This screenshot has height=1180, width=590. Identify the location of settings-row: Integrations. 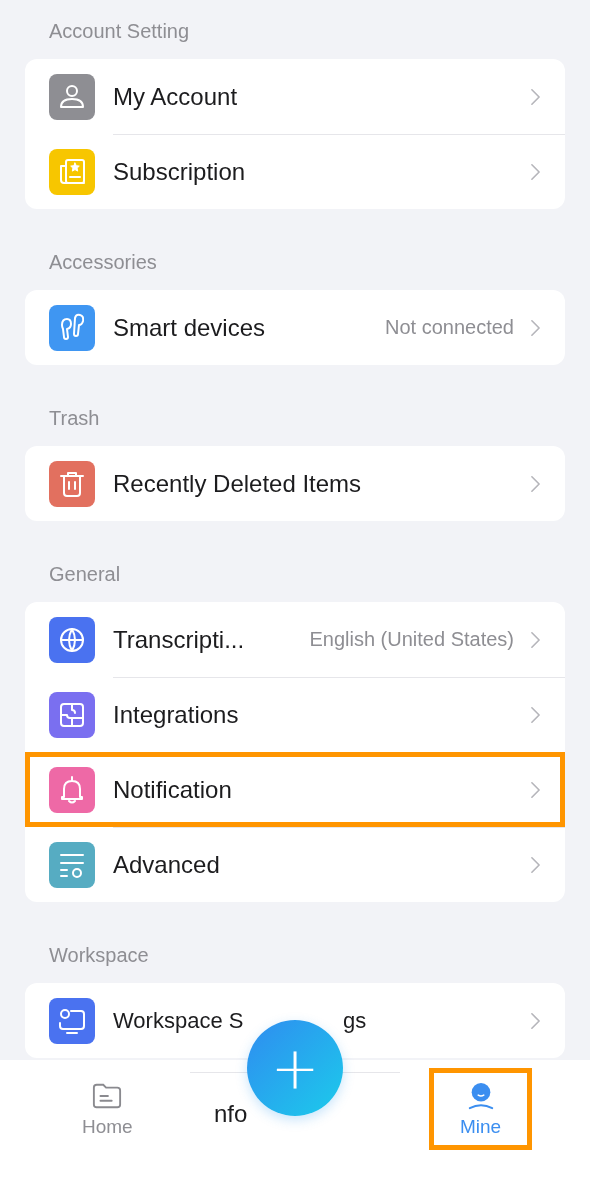
(295, 714).